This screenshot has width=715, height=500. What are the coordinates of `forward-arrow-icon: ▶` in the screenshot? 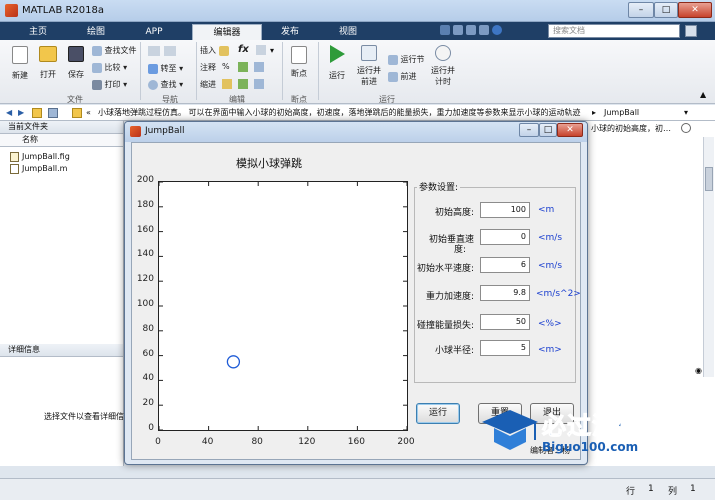 It's located at (21, 113).